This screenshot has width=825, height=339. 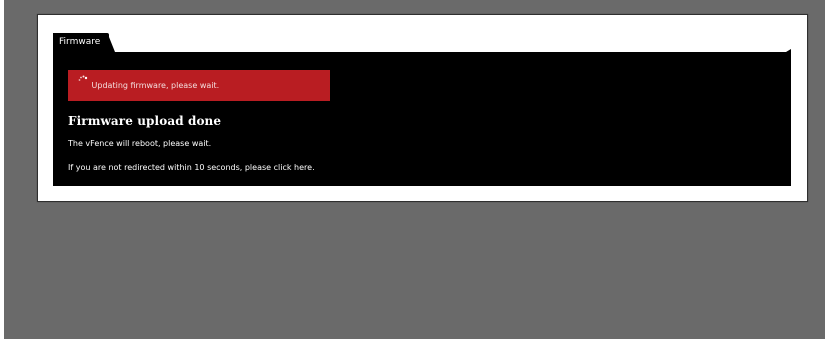 What do you see at coordinates (80, 42) in the screenshot?
I see `tab-firmware-label: Firmware` at bounding box center [80, 42].